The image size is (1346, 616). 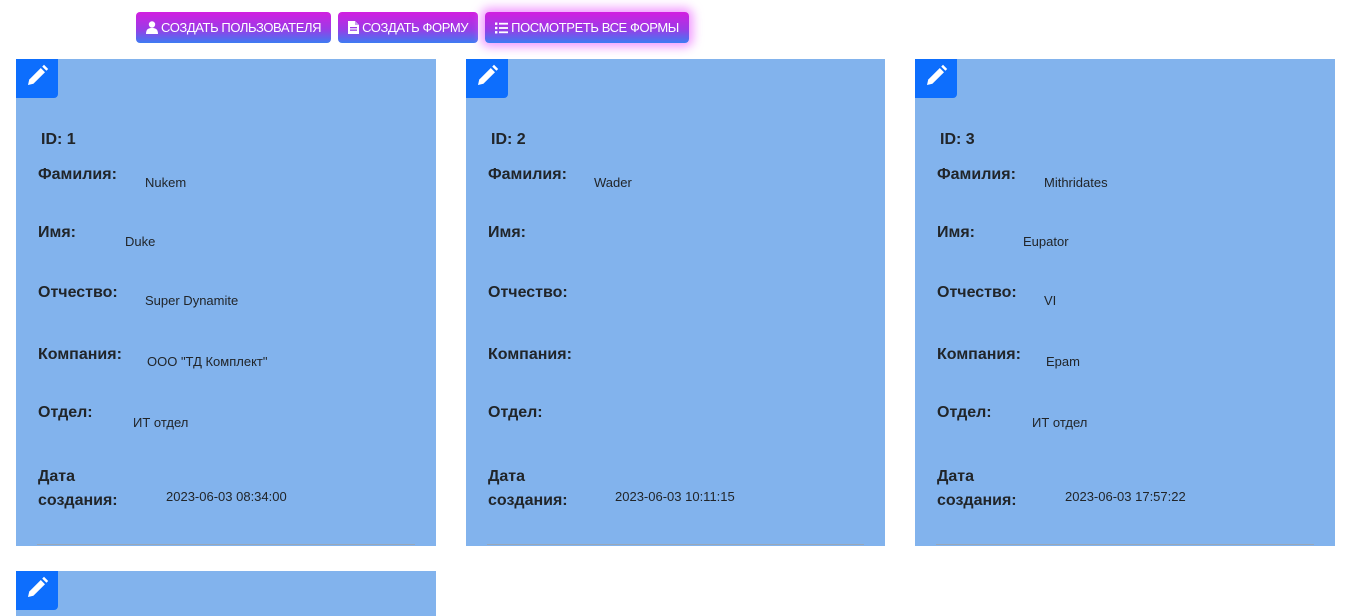 What do you see at coordinates (502, 28) in the screenshot?
I see `list-icon` at bounding box center [502, 28].